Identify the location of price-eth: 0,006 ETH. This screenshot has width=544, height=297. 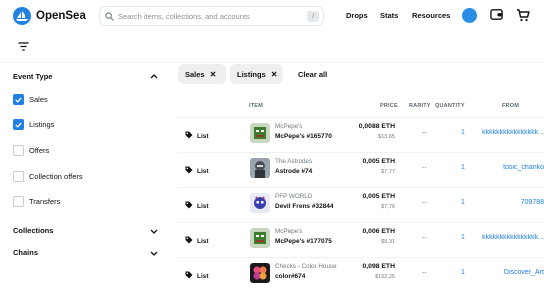
(379, 231).